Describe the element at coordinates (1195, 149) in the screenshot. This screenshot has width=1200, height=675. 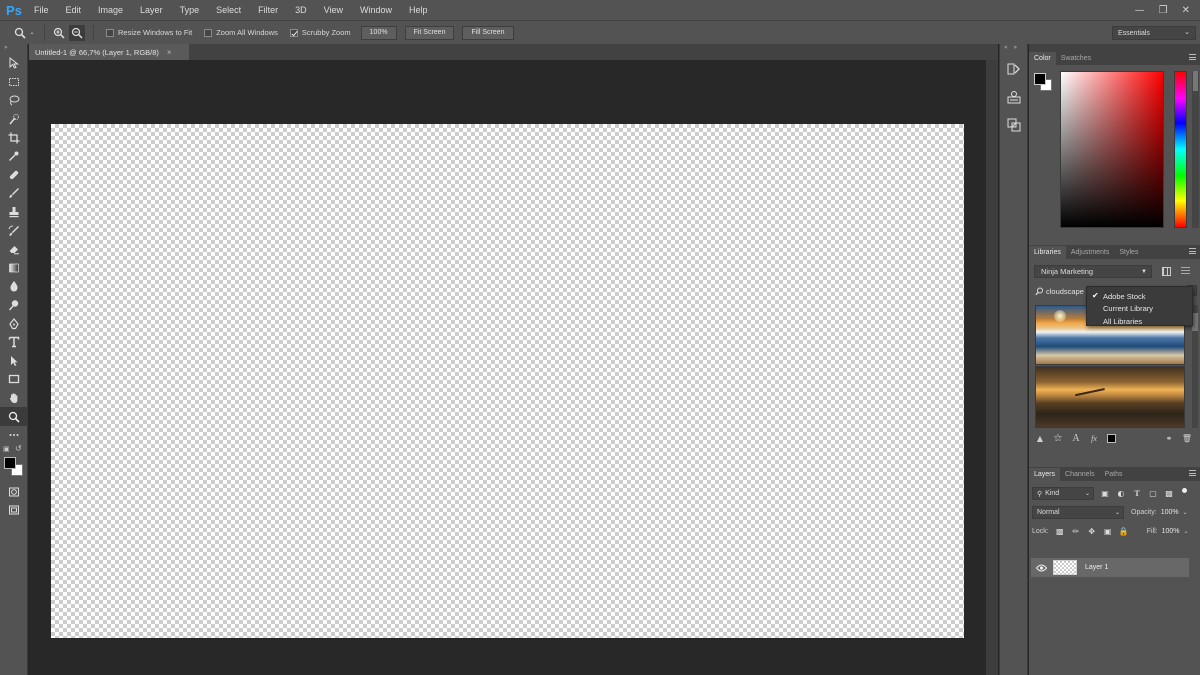
I see `color-panel-scrollbar` at that location.